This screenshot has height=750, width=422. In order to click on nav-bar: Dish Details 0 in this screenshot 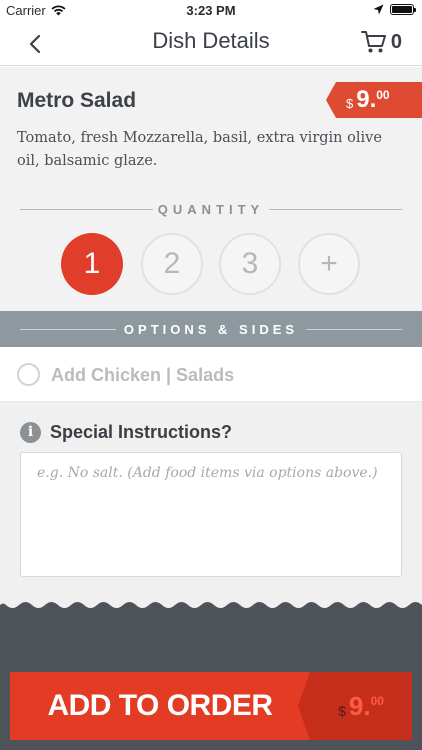, I will do `click(211, 44)`.